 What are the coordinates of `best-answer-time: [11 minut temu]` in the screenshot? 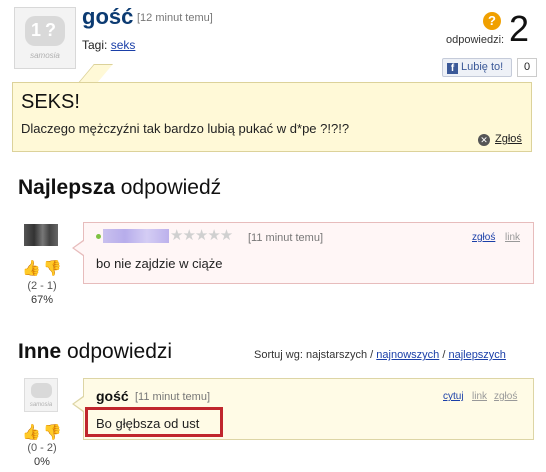 It's located at (285, 238).